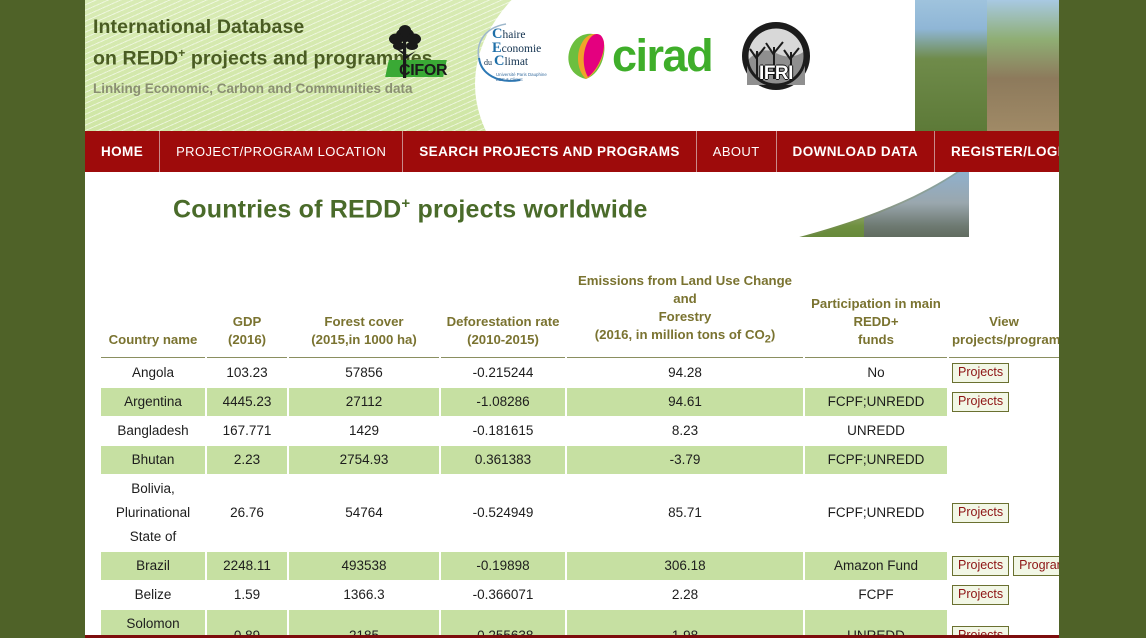 This screenshot has width=1146, height=638. What do you see at coordinates (153, 430) in the screenshot?
I see `cell-country-name: Bangladesh` at bounding box center [153, 430].